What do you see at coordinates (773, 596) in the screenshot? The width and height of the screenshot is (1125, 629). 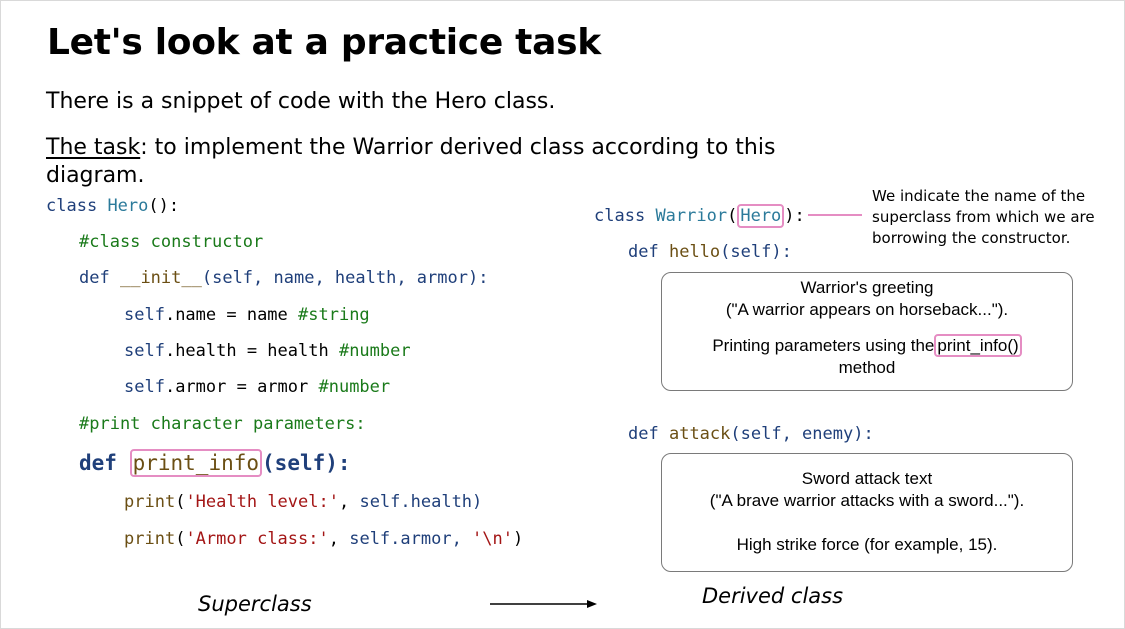 I see `derived-class-caption: Derived class` at bounding box center [773, 596].